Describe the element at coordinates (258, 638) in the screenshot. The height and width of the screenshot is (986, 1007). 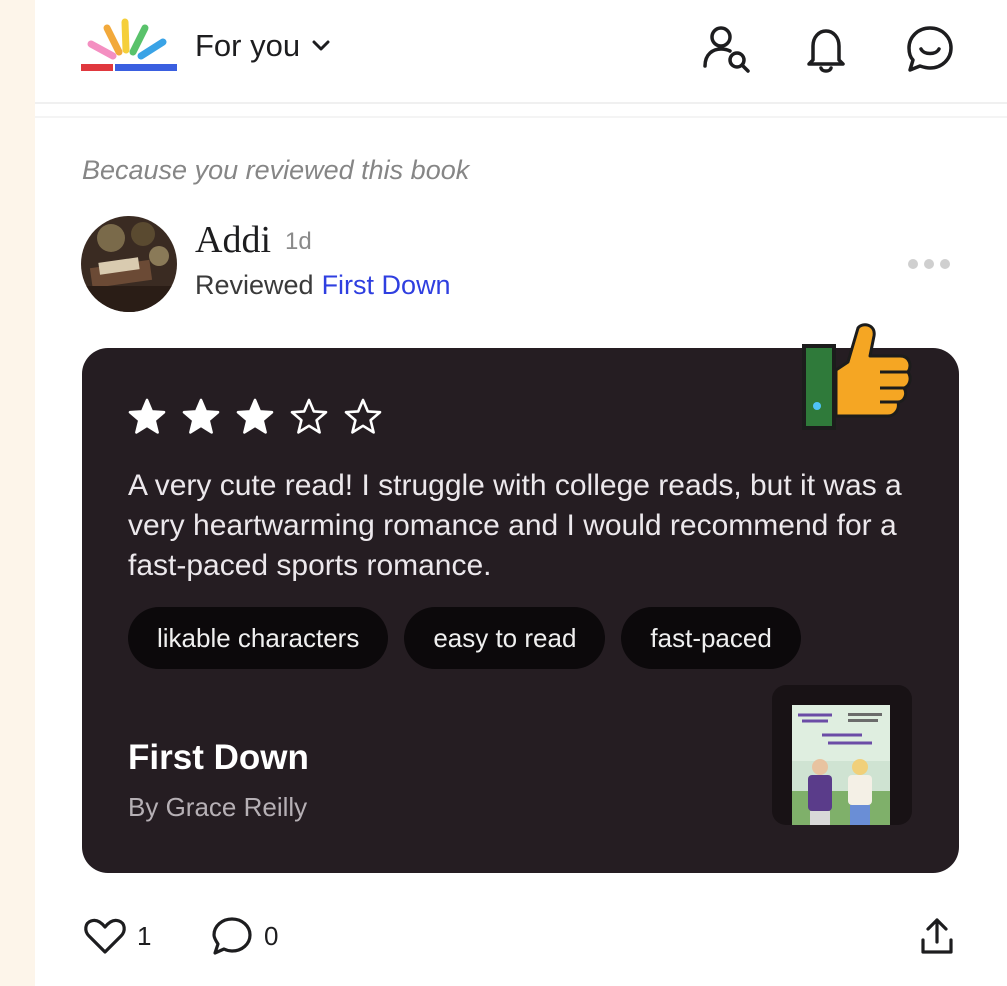
I see `tag-chip: likable characters` at that location.